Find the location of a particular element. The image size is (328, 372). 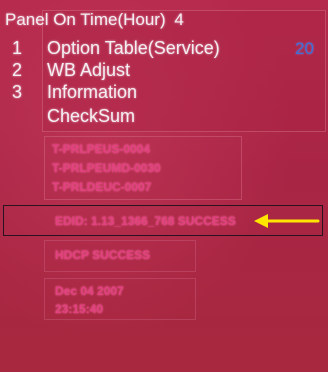

option-table-value: 20 is located at coordinates (304, 48).